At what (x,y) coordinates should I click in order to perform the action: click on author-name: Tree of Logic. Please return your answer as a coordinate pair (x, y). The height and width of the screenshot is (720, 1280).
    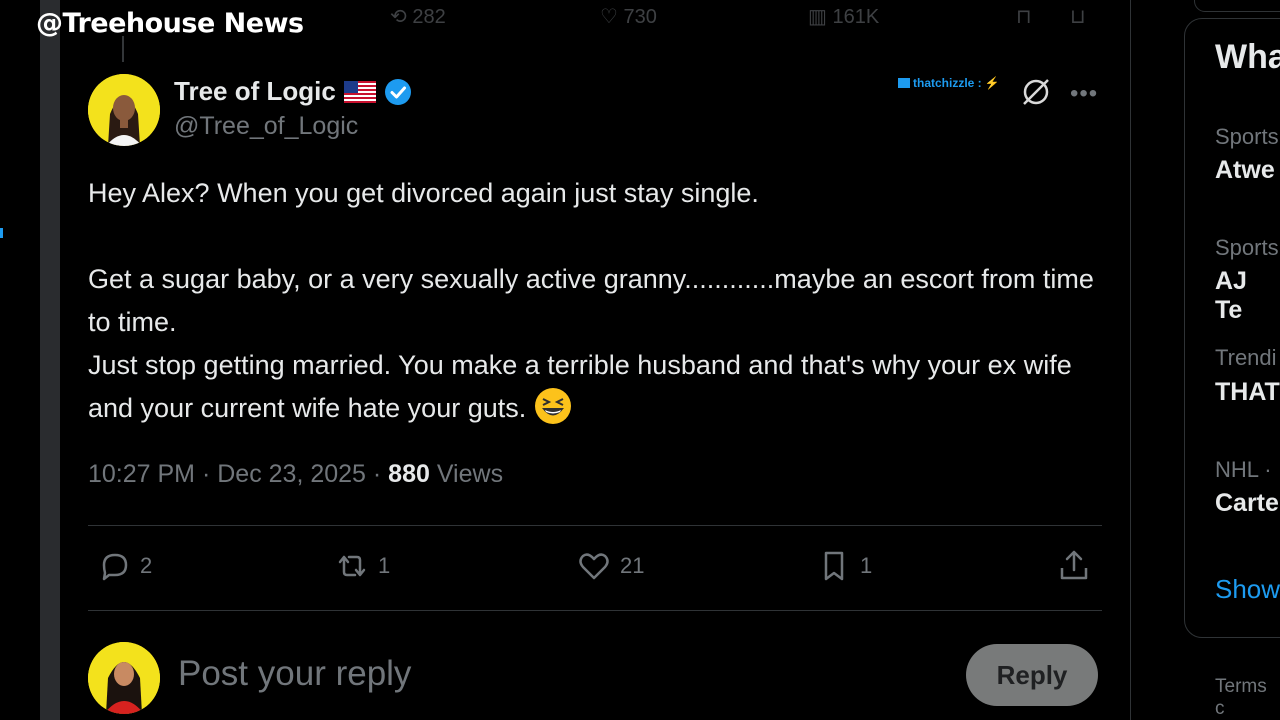
    Looking at the image, I should click on (255, 91).